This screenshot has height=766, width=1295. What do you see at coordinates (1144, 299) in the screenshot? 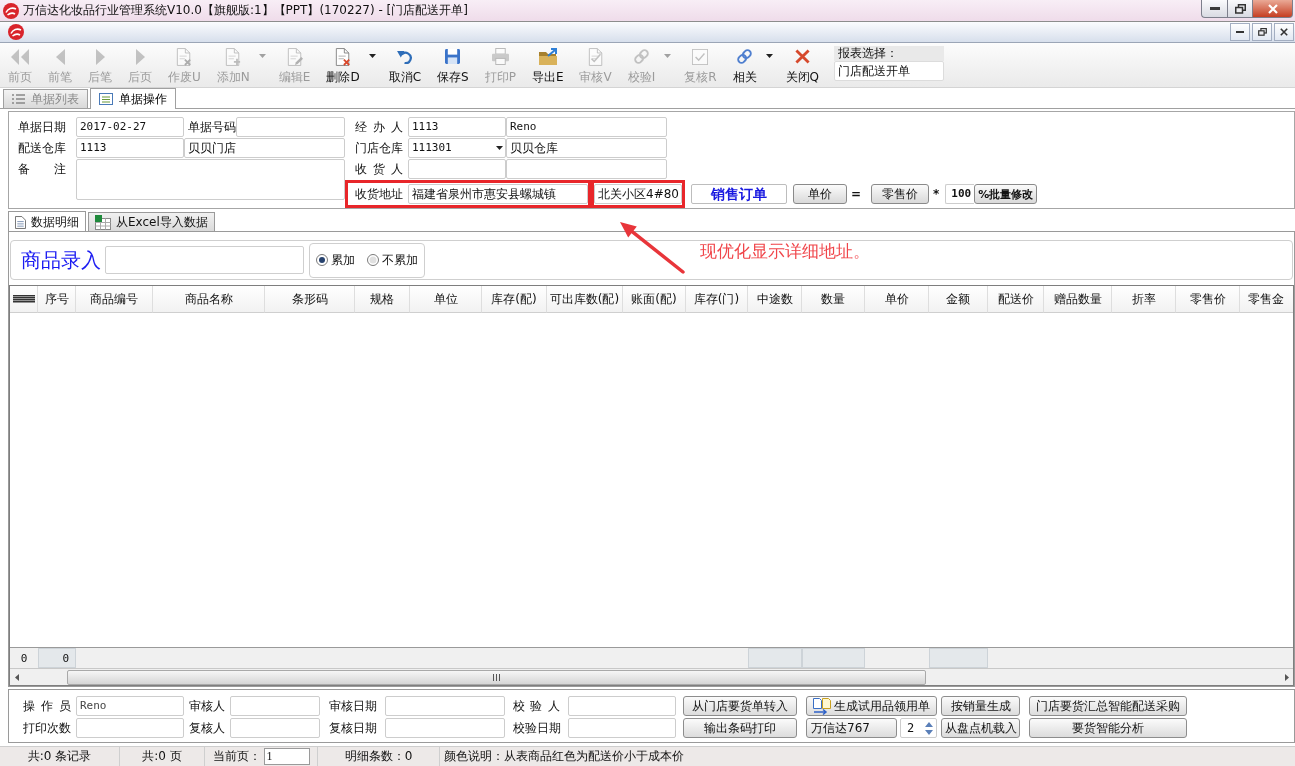
I see `column-header: 折率` at bounding box center [1144, 299].